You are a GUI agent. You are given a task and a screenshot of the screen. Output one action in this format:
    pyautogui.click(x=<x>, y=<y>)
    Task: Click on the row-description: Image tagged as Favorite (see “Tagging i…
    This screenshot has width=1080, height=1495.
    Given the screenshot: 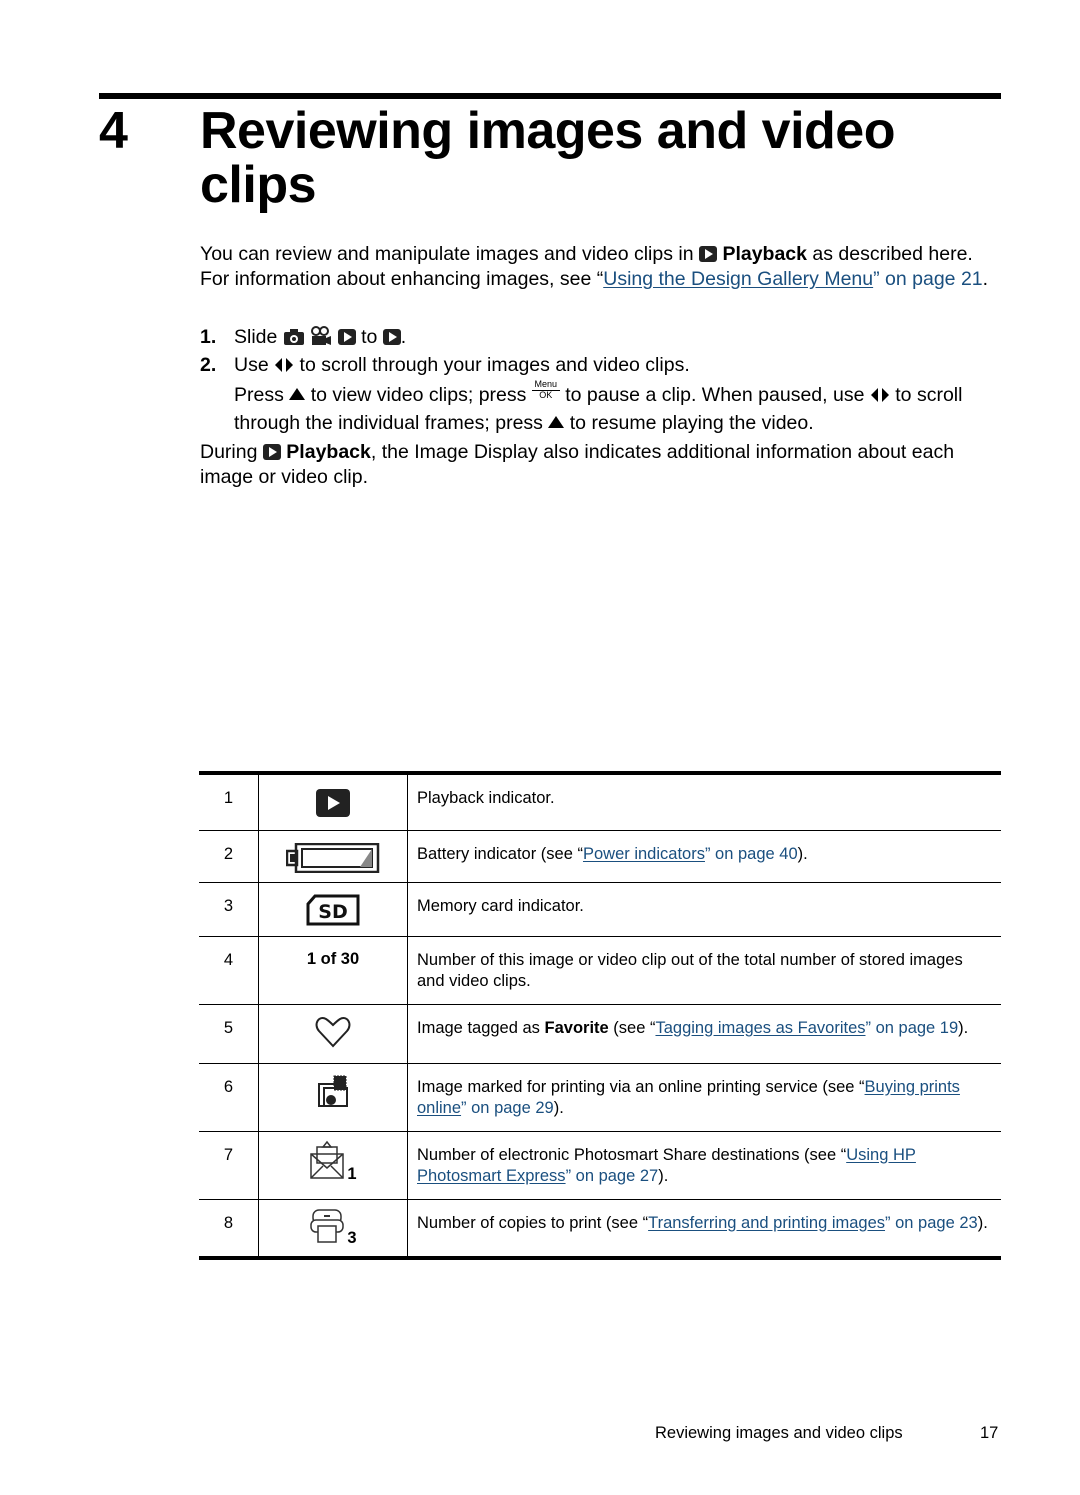 What is the action you would take?
    pyautogui.click(x=704, y=1034)
    